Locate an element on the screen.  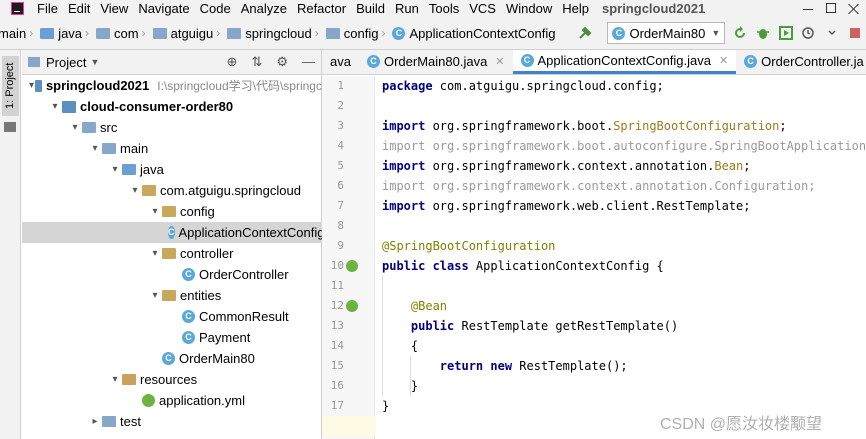
code-token: org.springframework.boot. is located at coordinates (519, 126).